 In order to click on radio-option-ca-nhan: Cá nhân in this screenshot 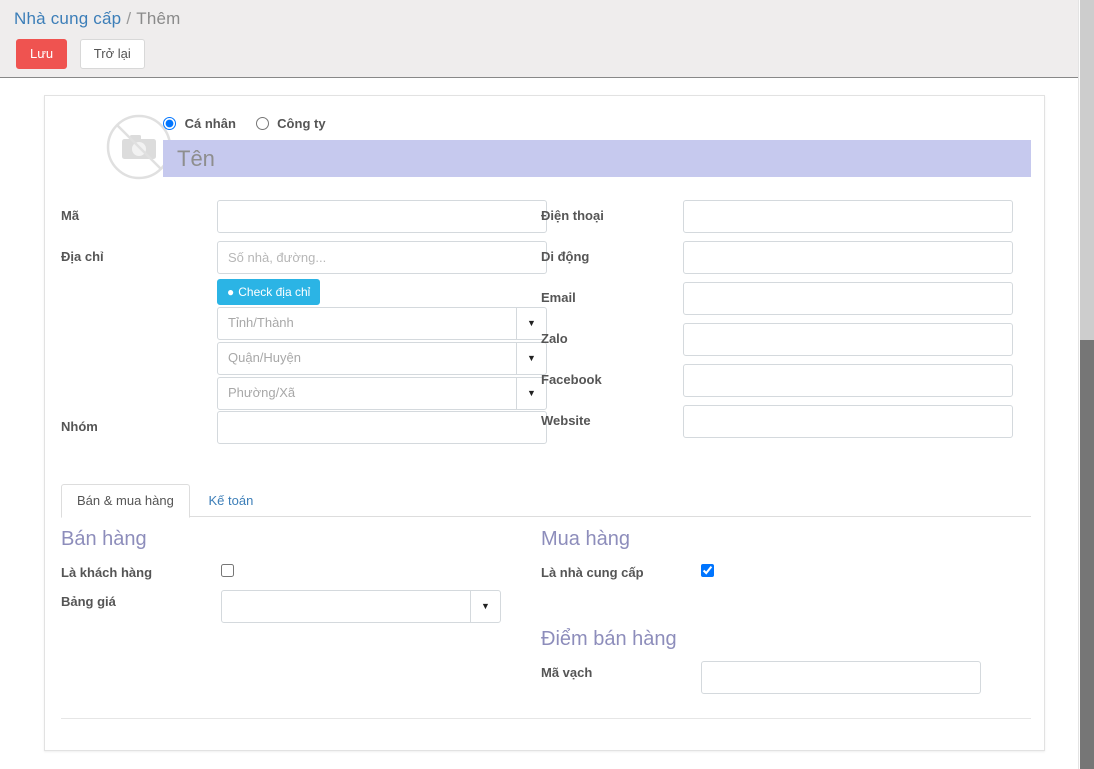, I will do `click(199, 123)`.